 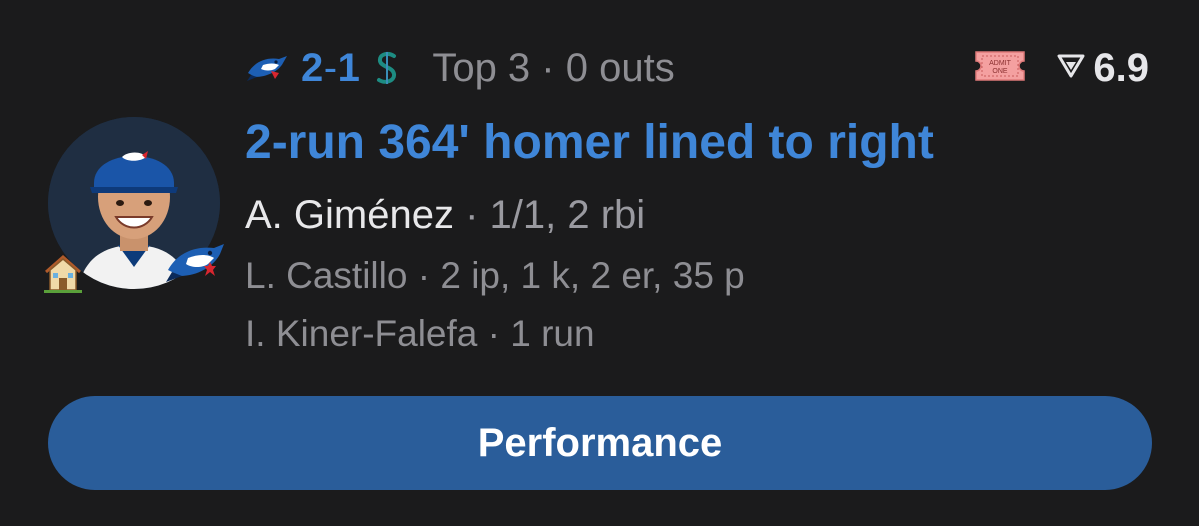 What do you see at coordinates (349, 67) in the screenshot?
I see `home-score: 1` at bounding box center [349, 67].